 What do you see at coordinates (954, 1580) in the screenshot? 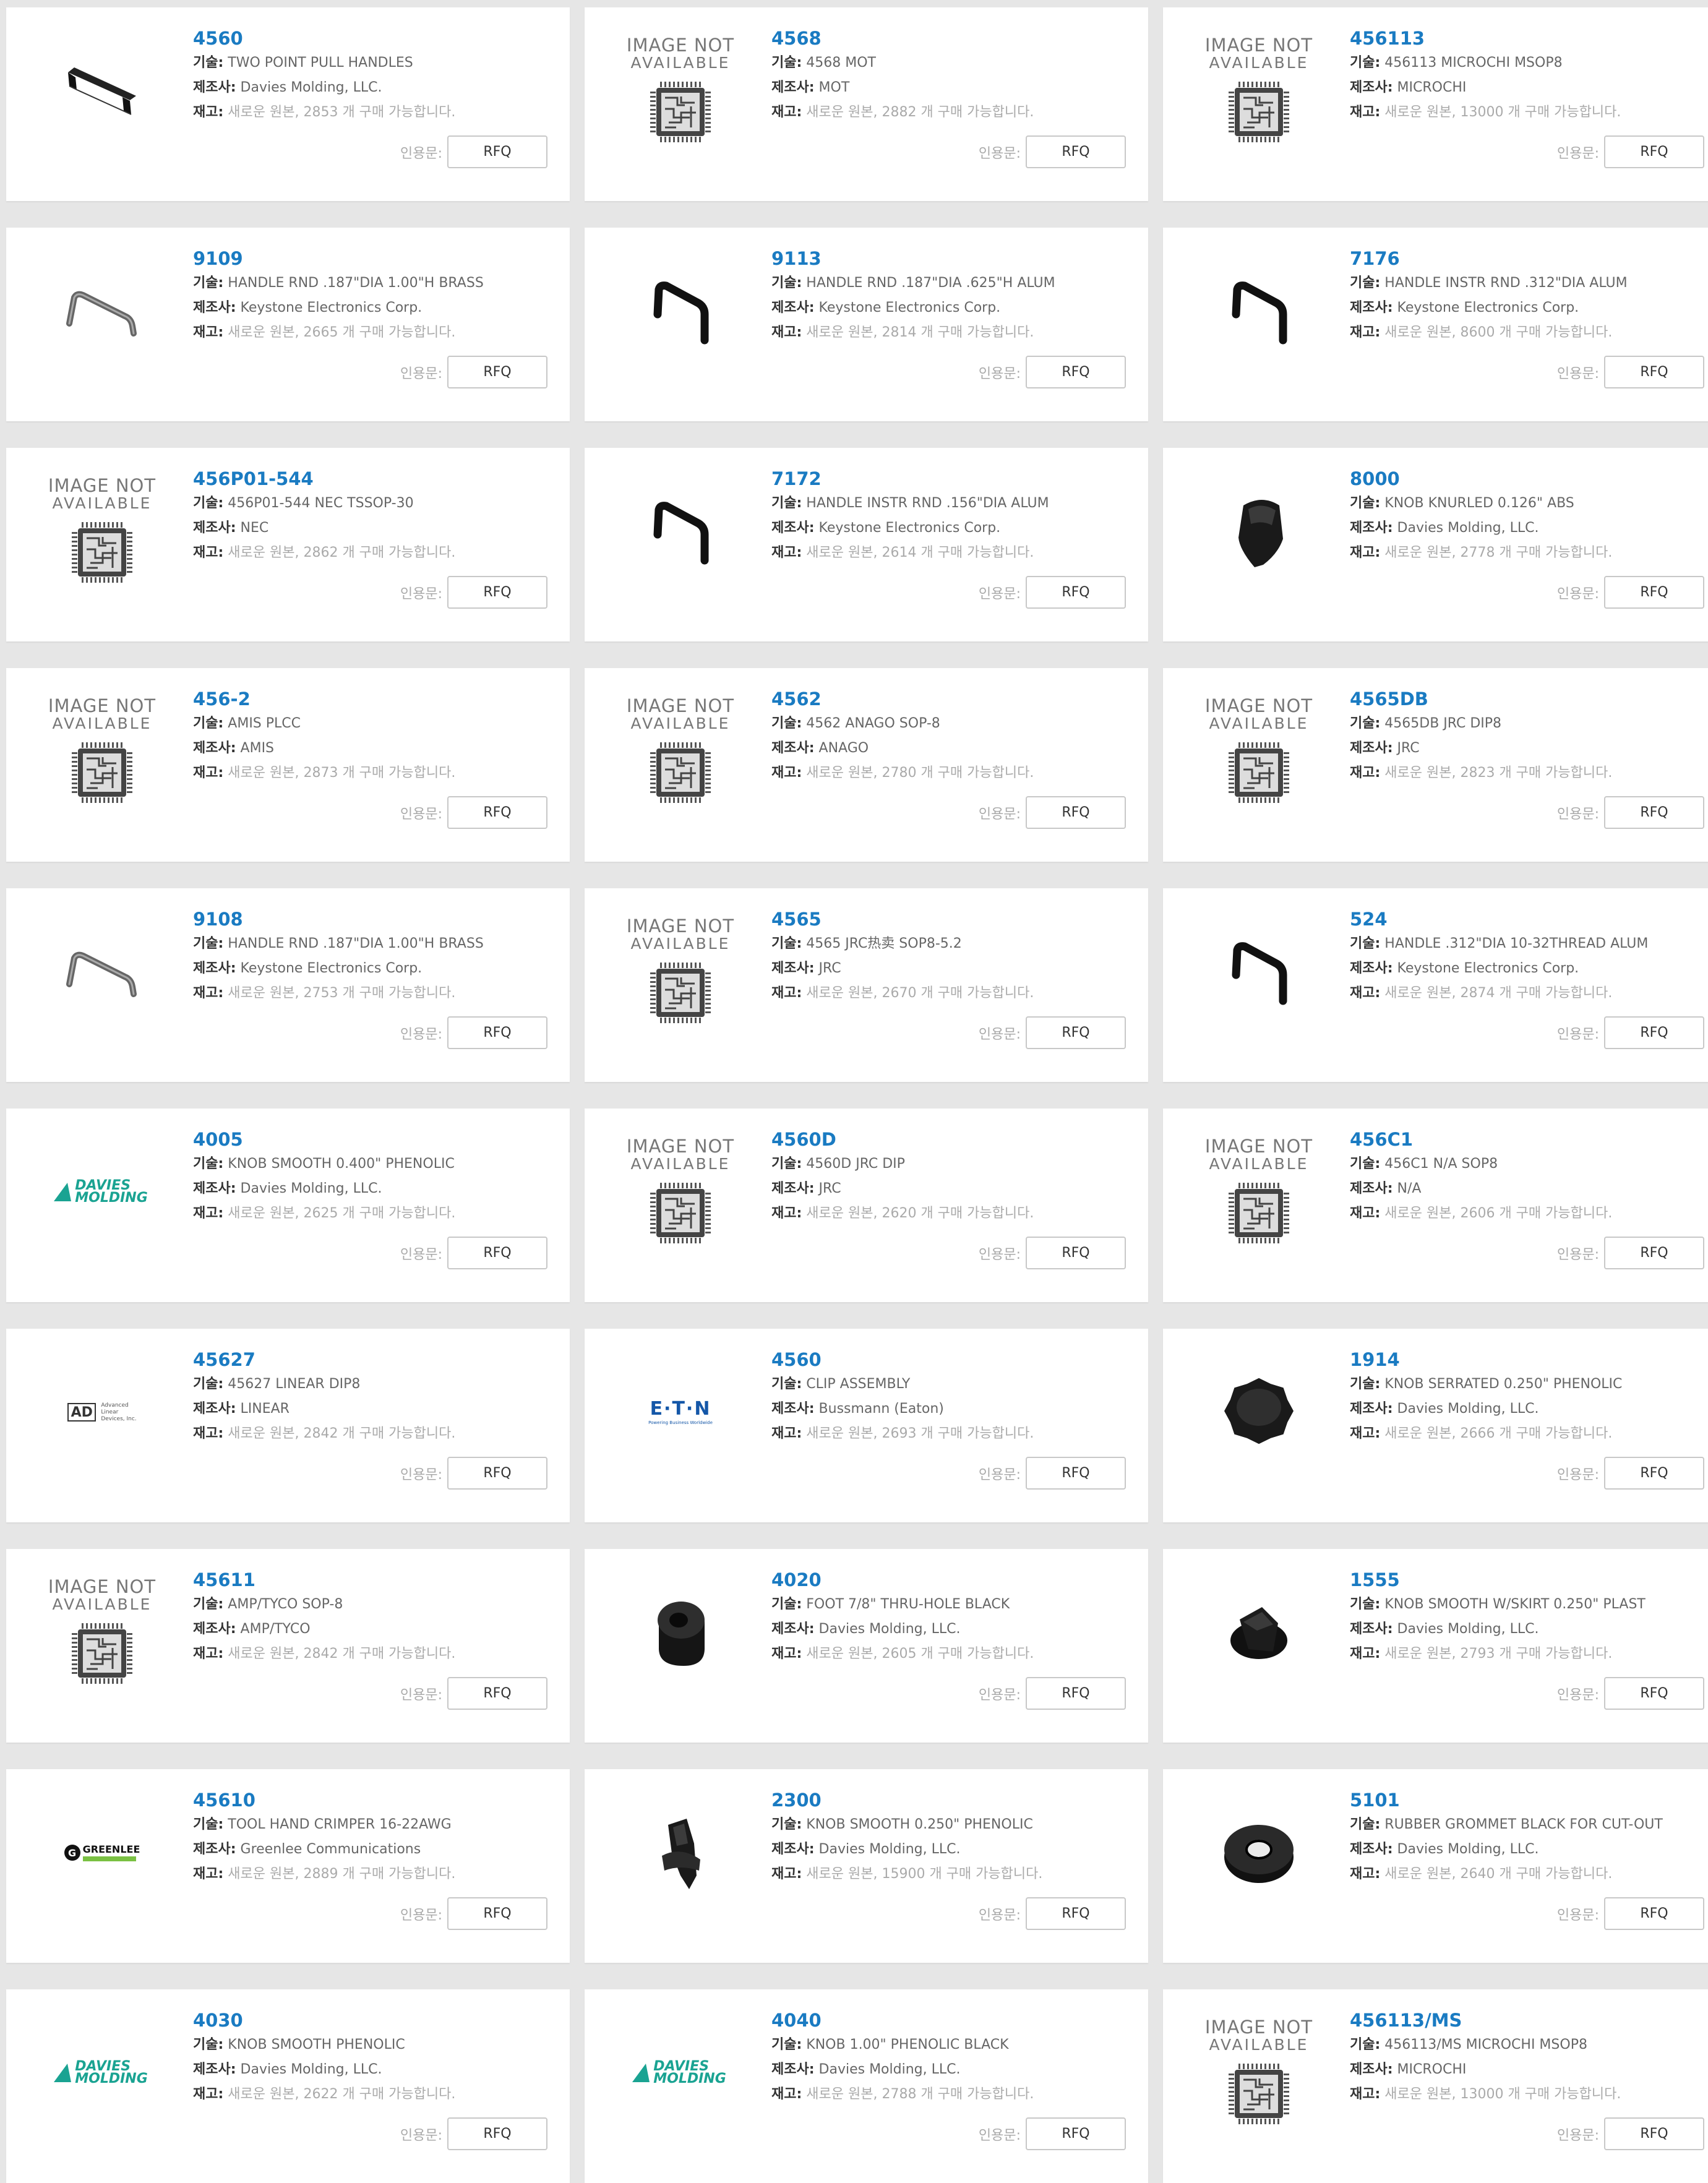
I see `part-number-link: 4020` at bounding box center [954, 1580].